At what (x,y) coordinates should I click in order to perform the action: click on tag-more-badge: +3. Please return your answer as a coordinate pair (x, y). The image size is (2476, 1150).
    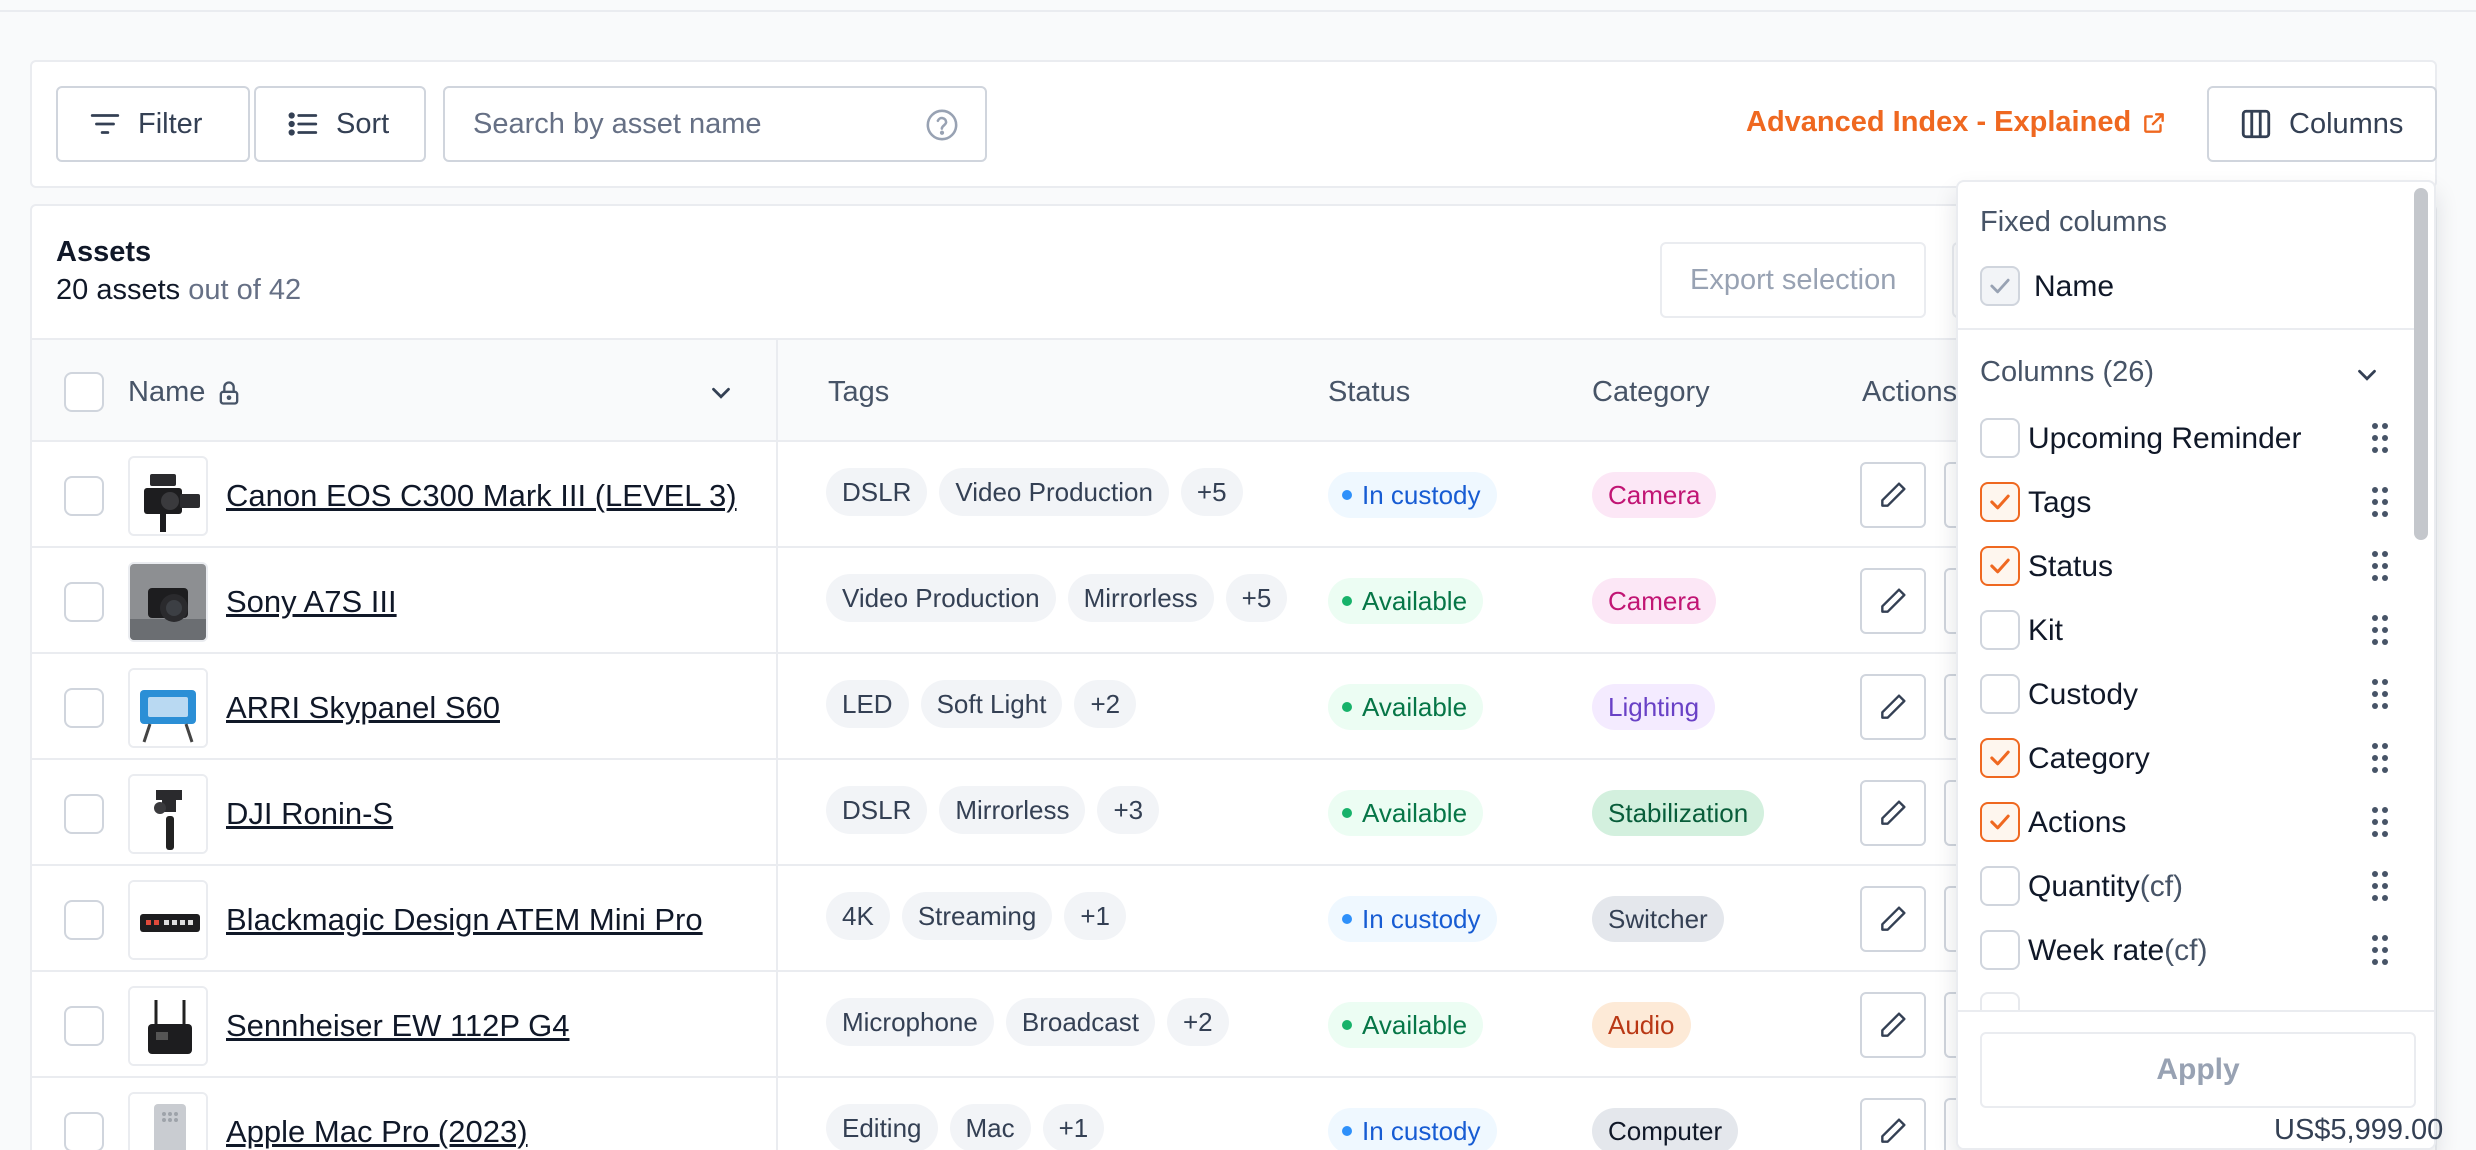
    Looking at the image, I should click on (1128, 810).